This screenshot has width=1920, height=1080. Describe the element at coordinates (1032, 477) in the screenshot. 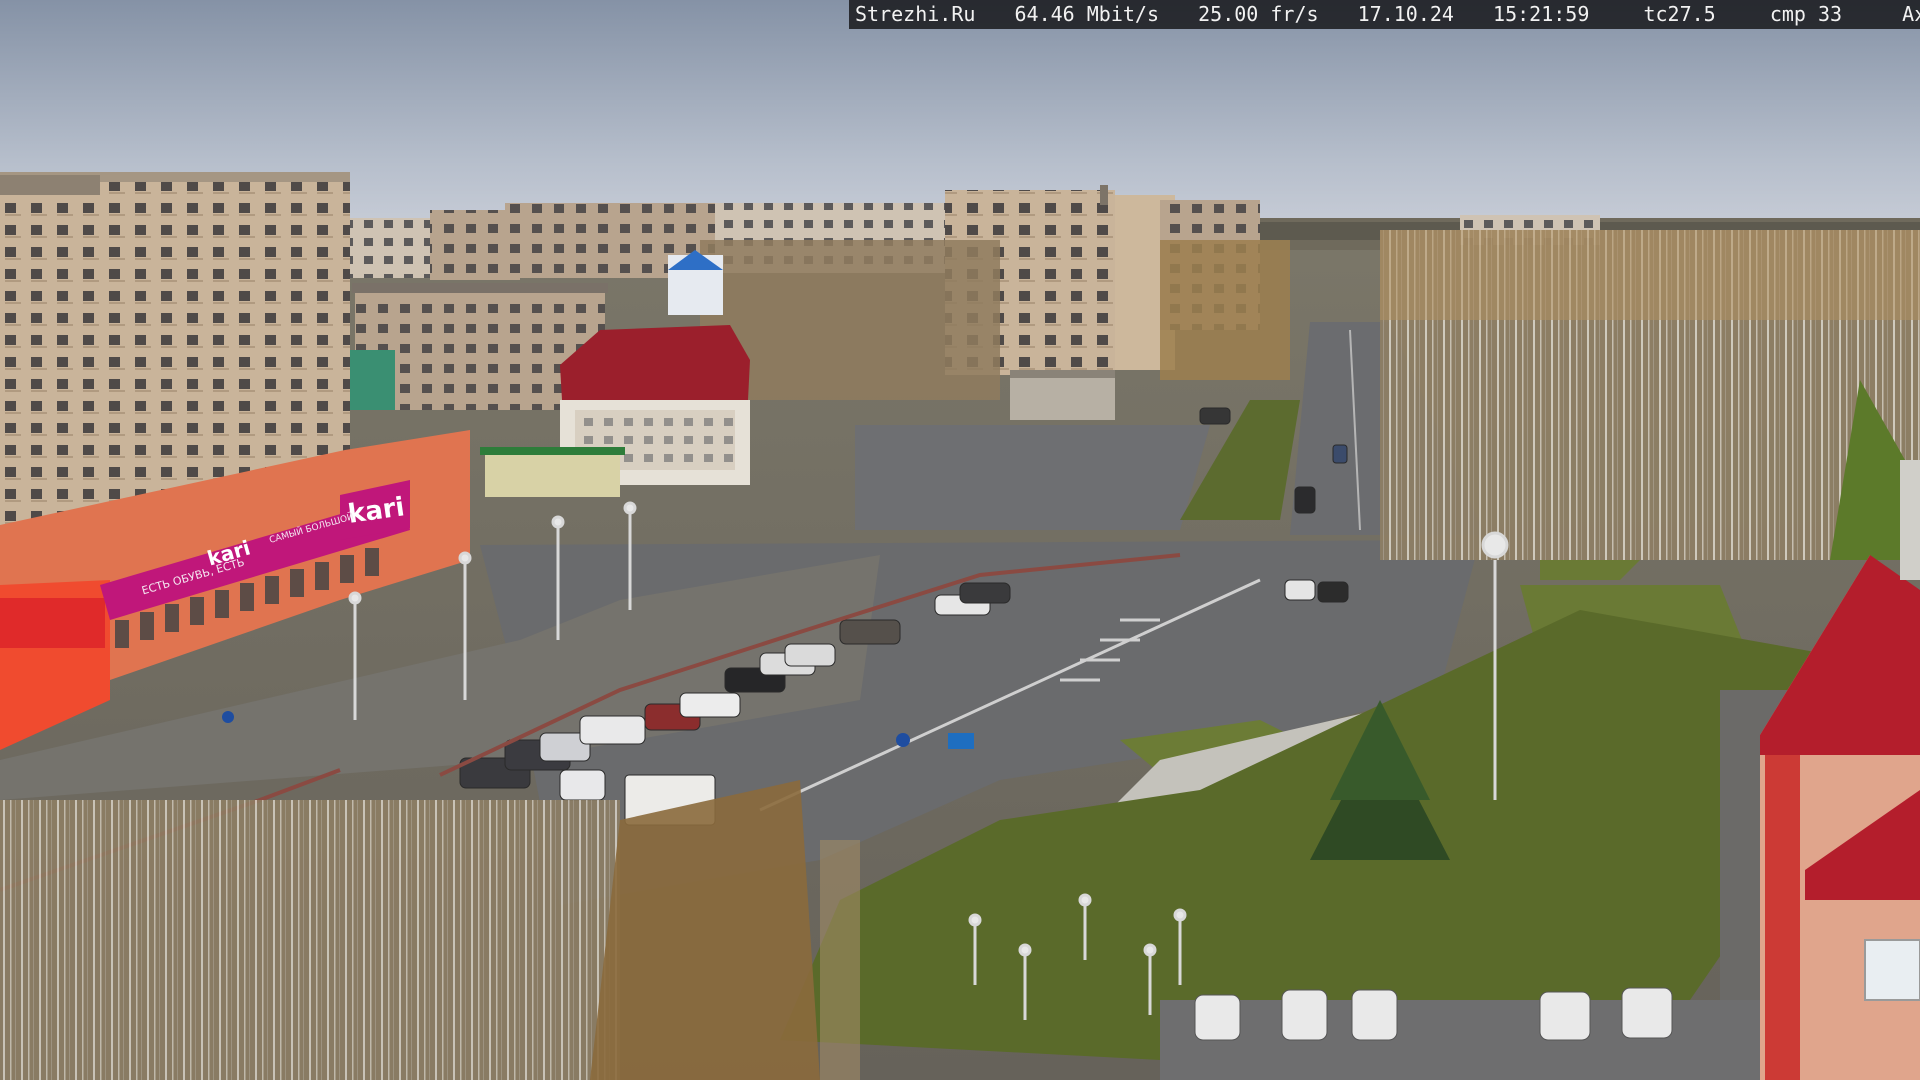

I see `plaza` at that location.